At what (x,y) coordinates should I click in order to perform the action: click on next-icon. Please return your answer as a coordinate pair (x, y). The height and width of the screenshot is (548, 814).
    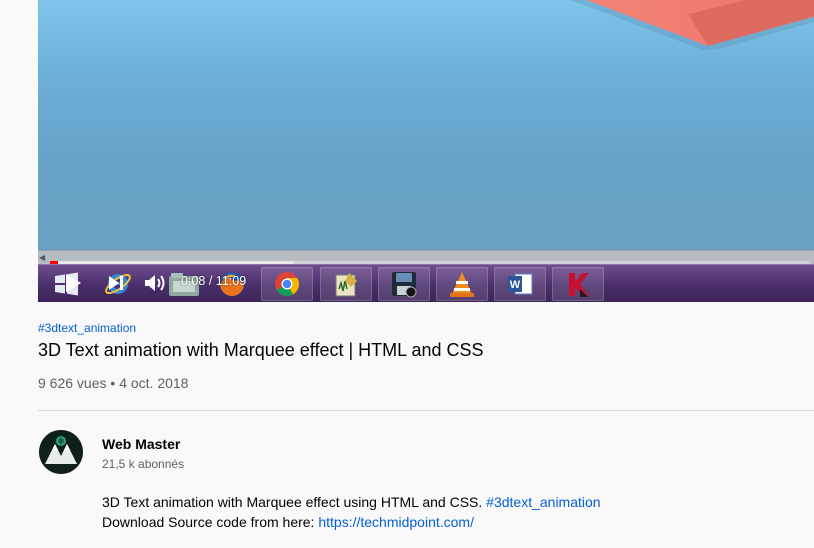
    Looking at the image, I should click on (116, 283).